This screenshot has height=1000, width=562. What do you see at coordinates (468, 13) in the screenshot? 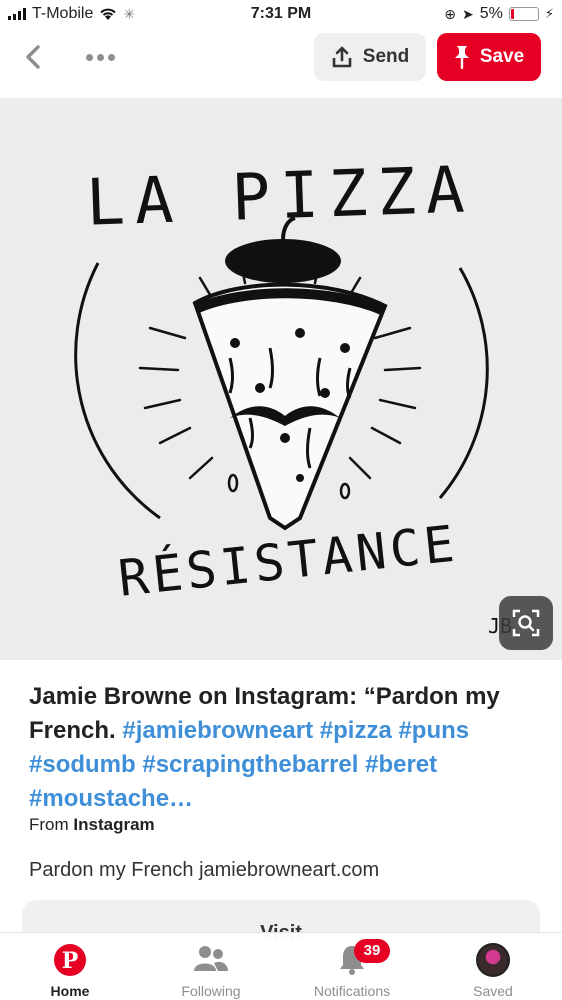
I see `location-icon: ➤` at bounding box center [468, 13].